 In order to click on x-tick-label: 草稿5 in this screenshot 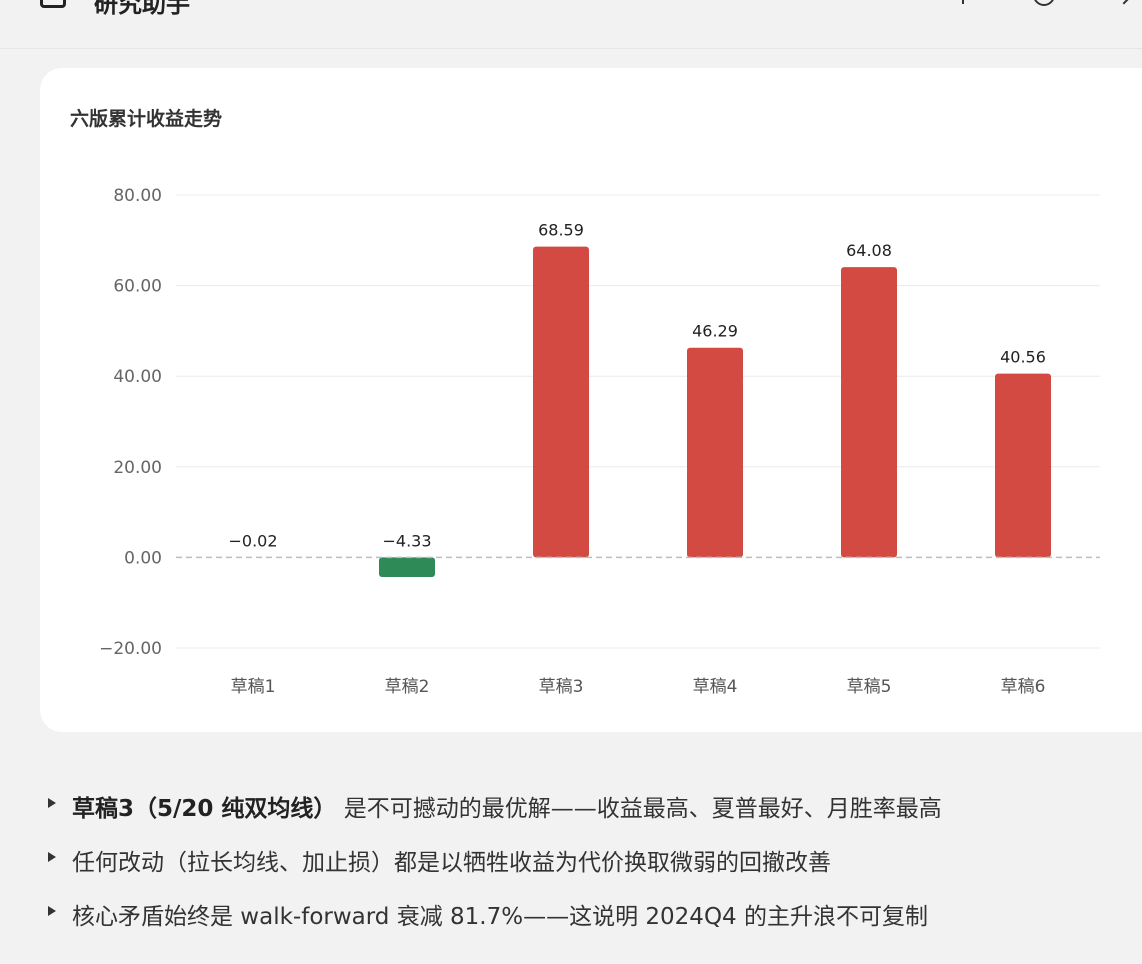, I will do `click(869, 687)`.